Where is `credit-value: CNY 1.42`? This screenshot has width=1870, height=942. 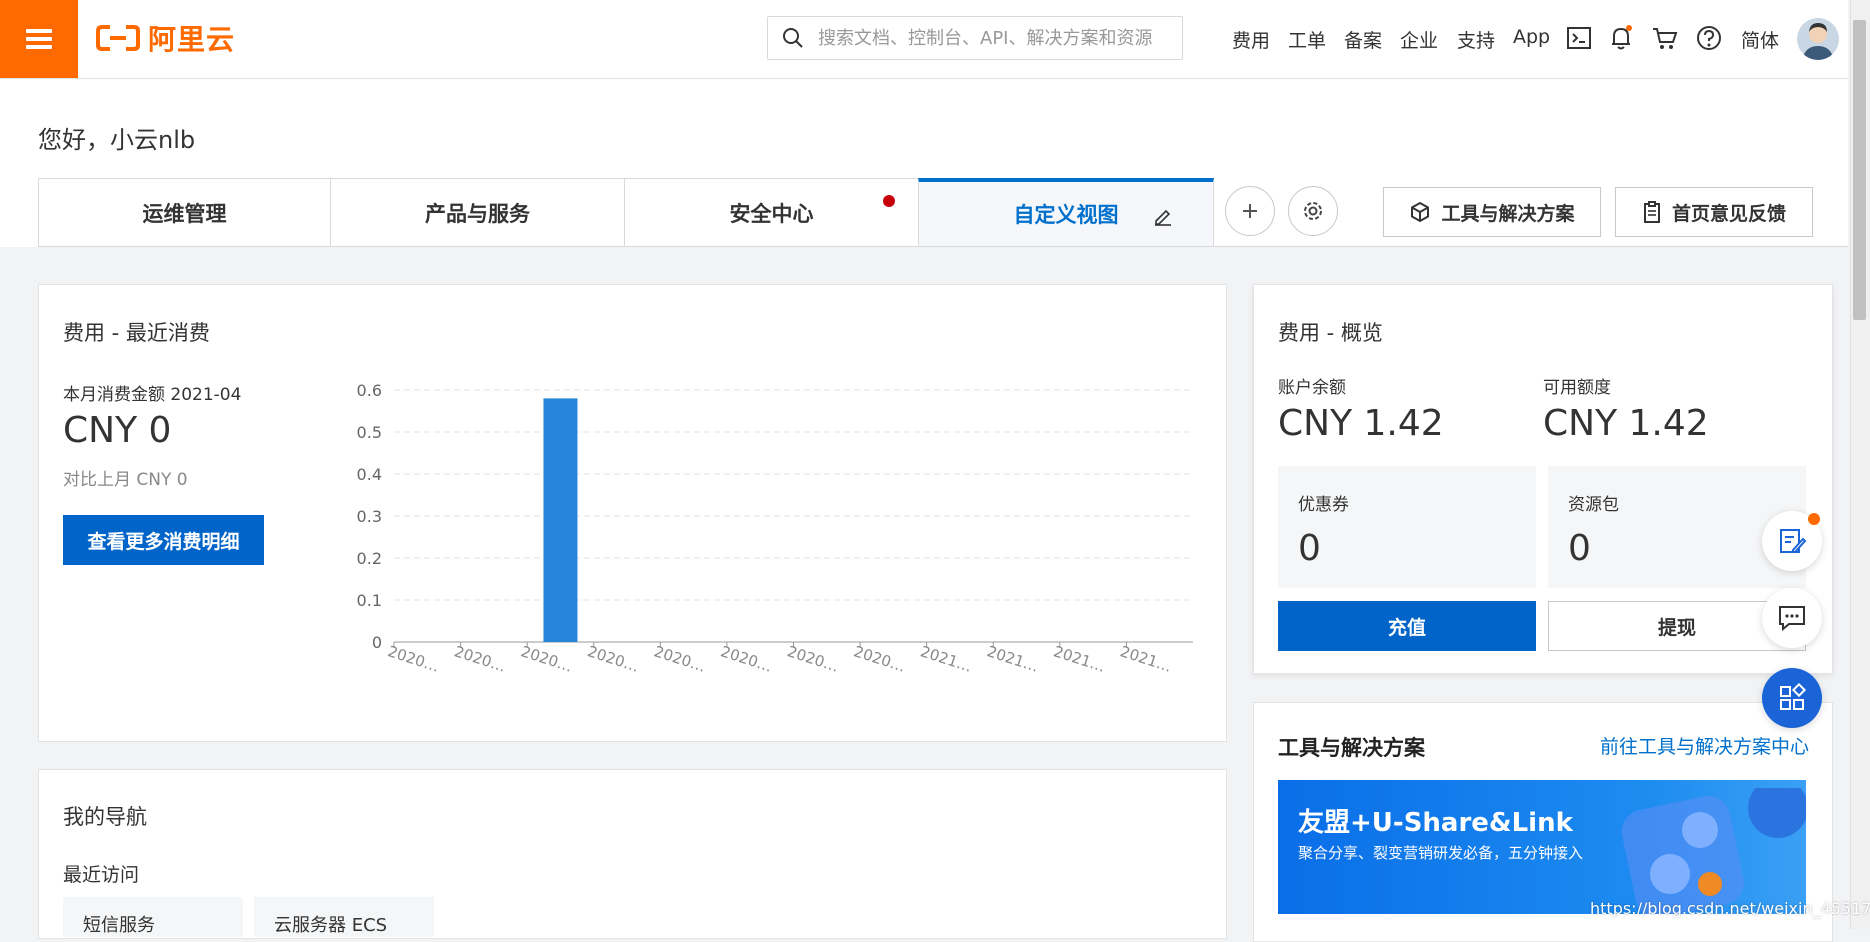 credit-value: CNY 1.42 is located at coordinates (1626, 423).